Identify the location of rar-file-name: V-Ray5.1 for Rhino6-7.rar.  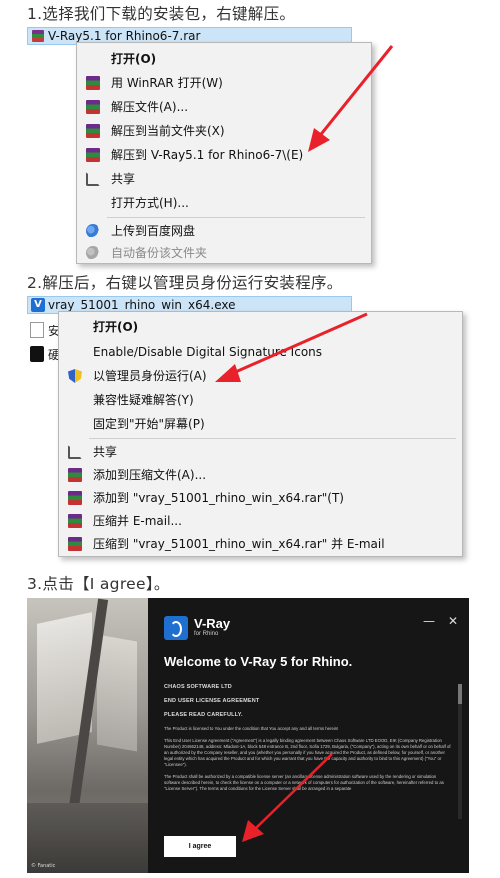
(124, 36).